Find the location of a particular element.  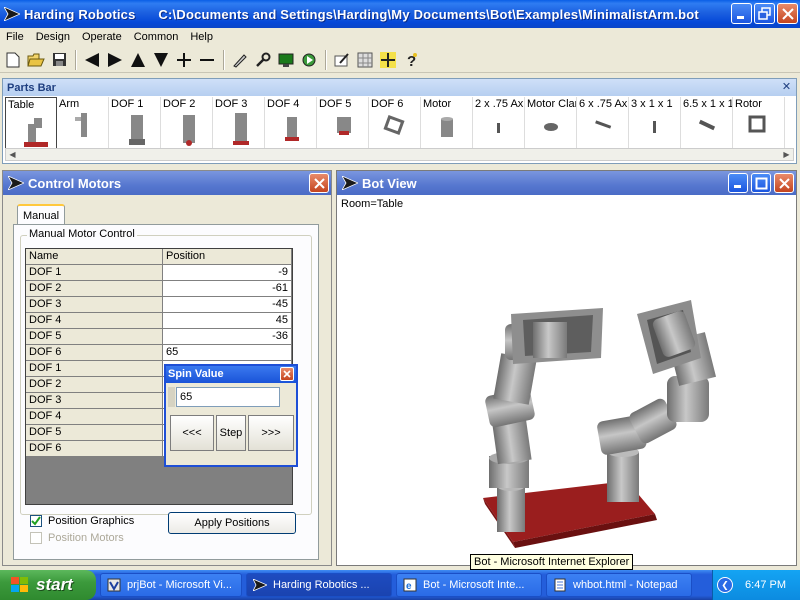

close-icon is located at coordinates (788, 14).